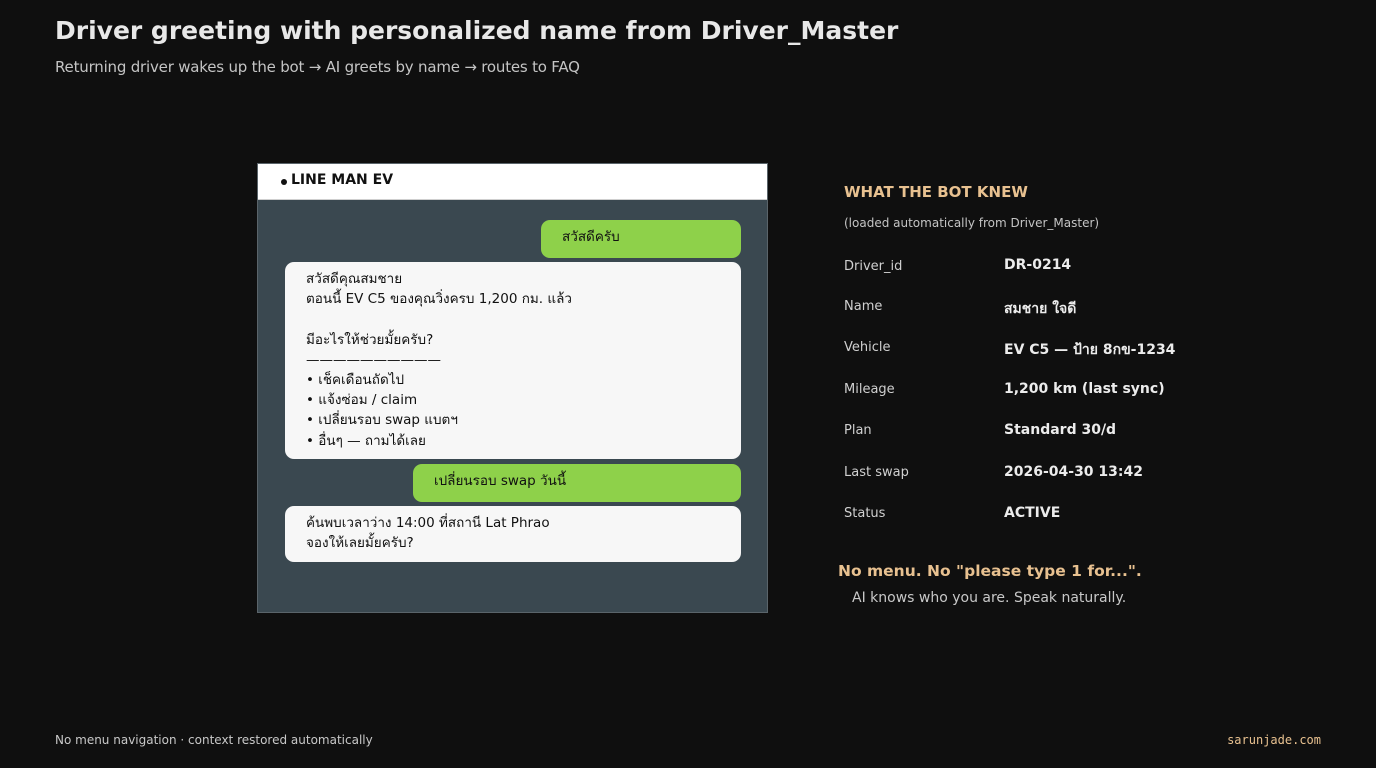 This screenshot has height=768, width=1376. What do you see at coordinates (990, 571) in the screenshot?
I see `callout-heading: No menu. No "please type 1 for...".` at bounding box center [990, 571].